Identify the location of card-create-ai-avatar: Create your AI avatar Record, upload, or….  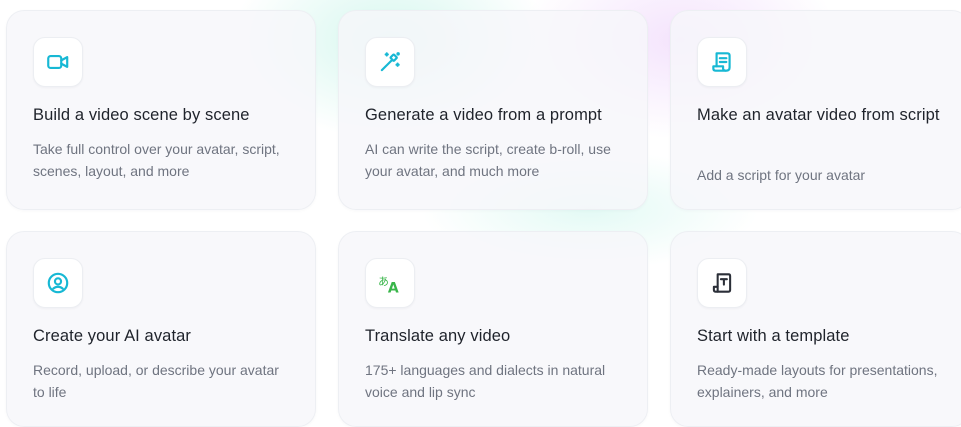
(161, 329).